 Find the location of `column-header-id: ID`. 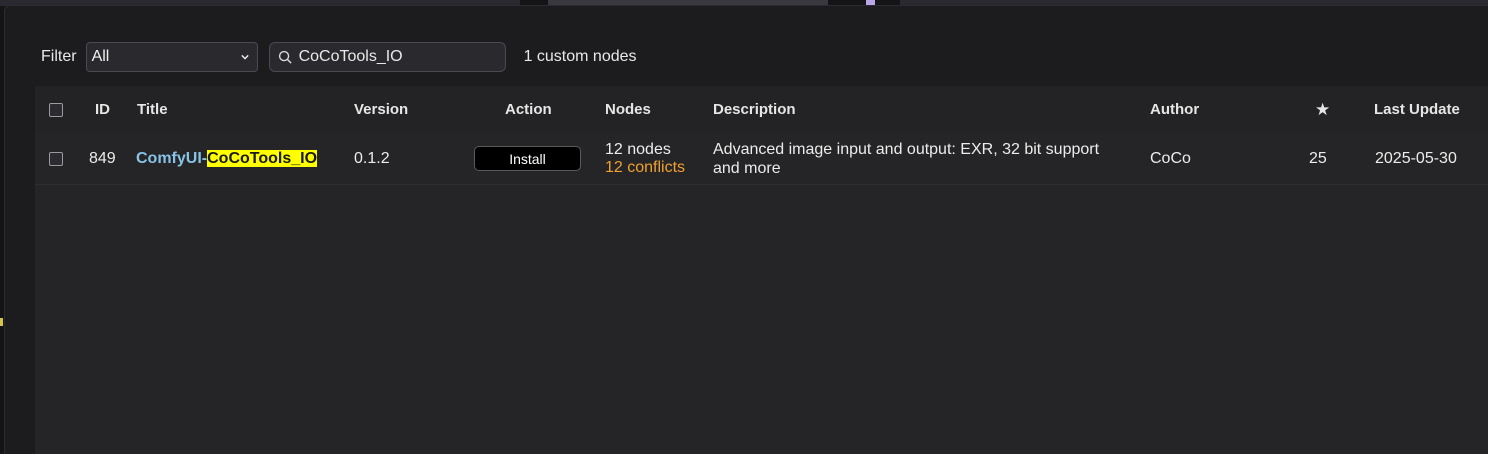

column-header-id: ID is located at coordinates (102, 109).